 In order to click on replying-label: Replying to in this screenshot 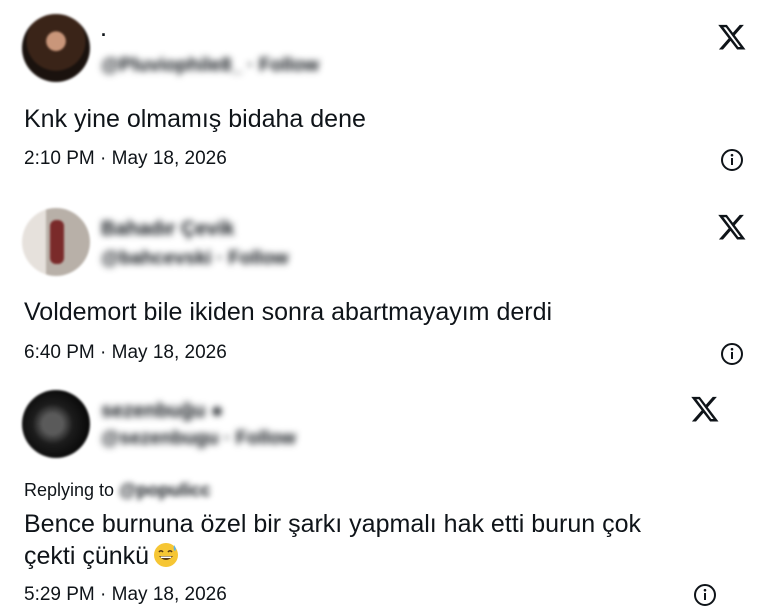, I will do `click(69, 490)`.